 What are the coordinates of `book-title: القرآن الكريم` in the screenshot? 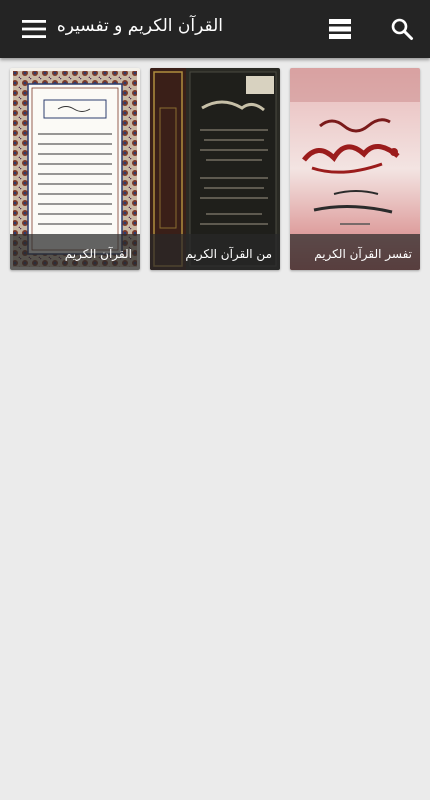 It's located at (75, 252).